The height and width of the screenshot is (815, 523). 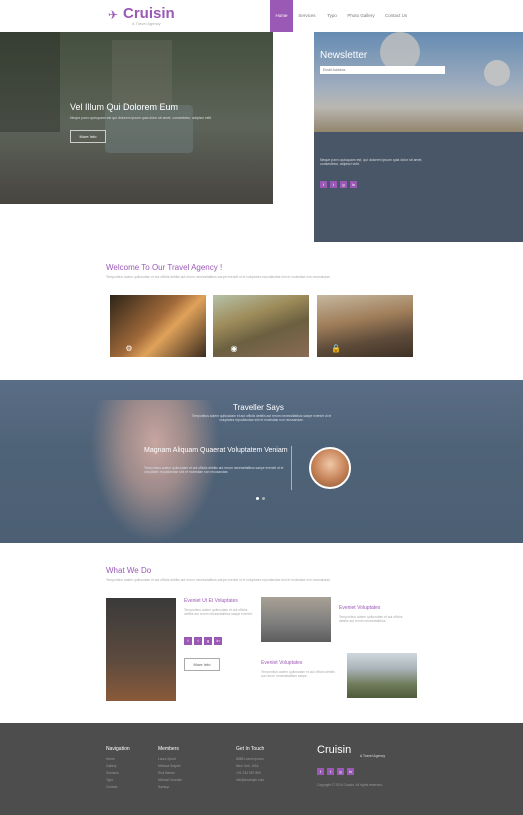 I want to click on logo-icon: ✈, so click(x=114, y=15).